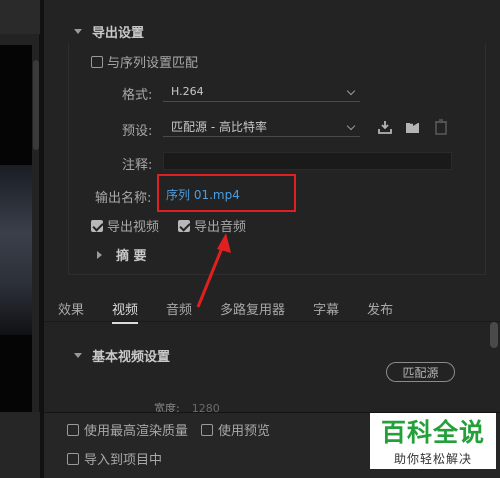 Image resolution: width=500 pixels, height=478 pixels. I want to click on settings-tabs: 效果 视频 音频 多路复用器 字幕 发布, so click(272, 310).